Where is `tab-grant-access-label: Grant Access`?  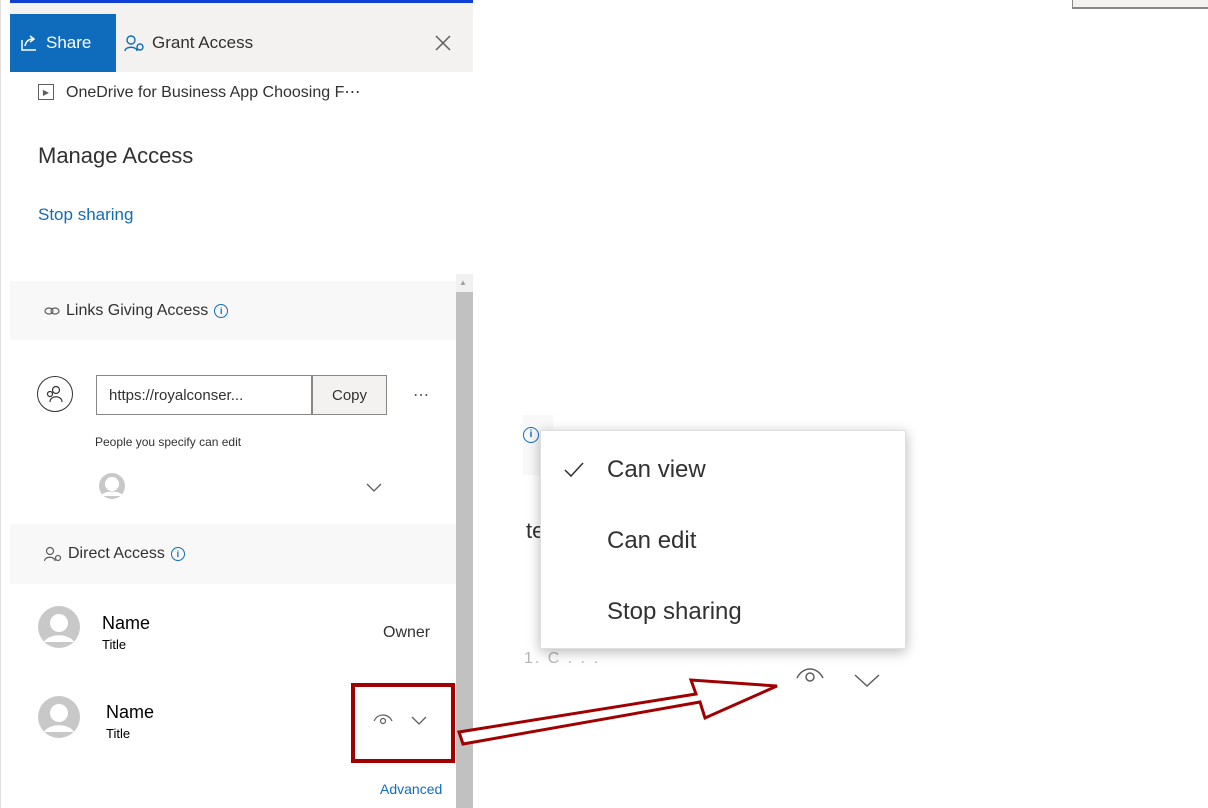
tab-grant-access-label: Grant Access is located at coordinates (203, 42).